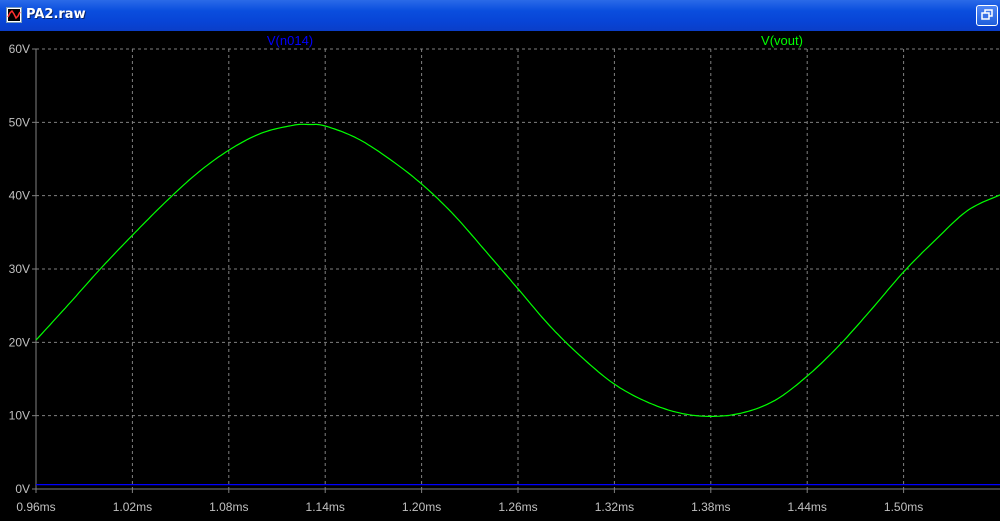  What do you see at coordinates (19, 416) in the screenshot?
I see `y-tick-label: 10V` at bounding box center [19, 416].